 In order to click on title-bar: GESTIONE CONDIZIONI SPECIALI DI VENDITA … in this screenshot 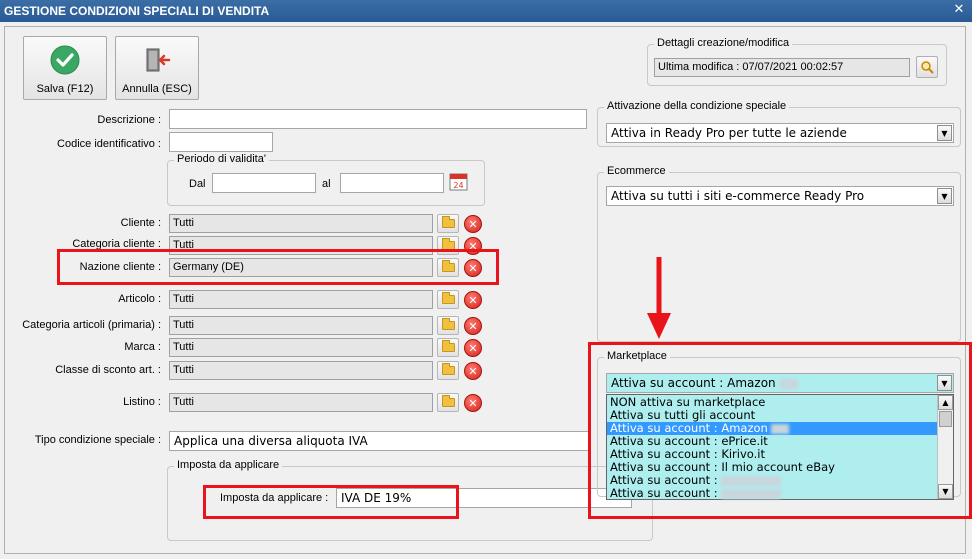, I will do `click(486, 11)`.